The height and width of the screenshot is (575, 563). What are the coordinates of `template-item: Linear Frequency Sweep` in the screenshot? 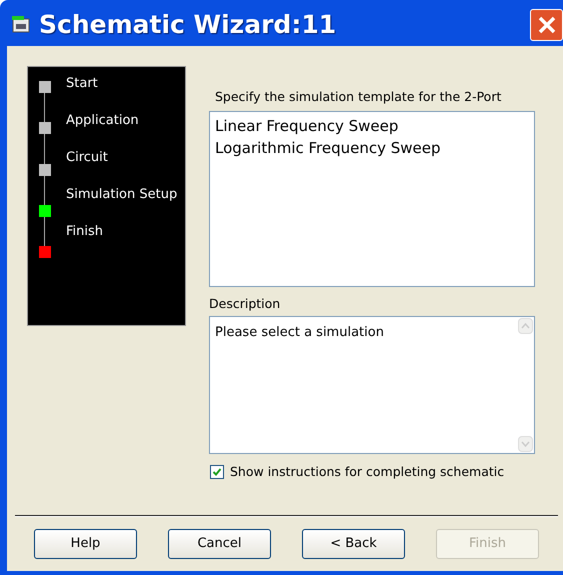 It's located at (372, 125).